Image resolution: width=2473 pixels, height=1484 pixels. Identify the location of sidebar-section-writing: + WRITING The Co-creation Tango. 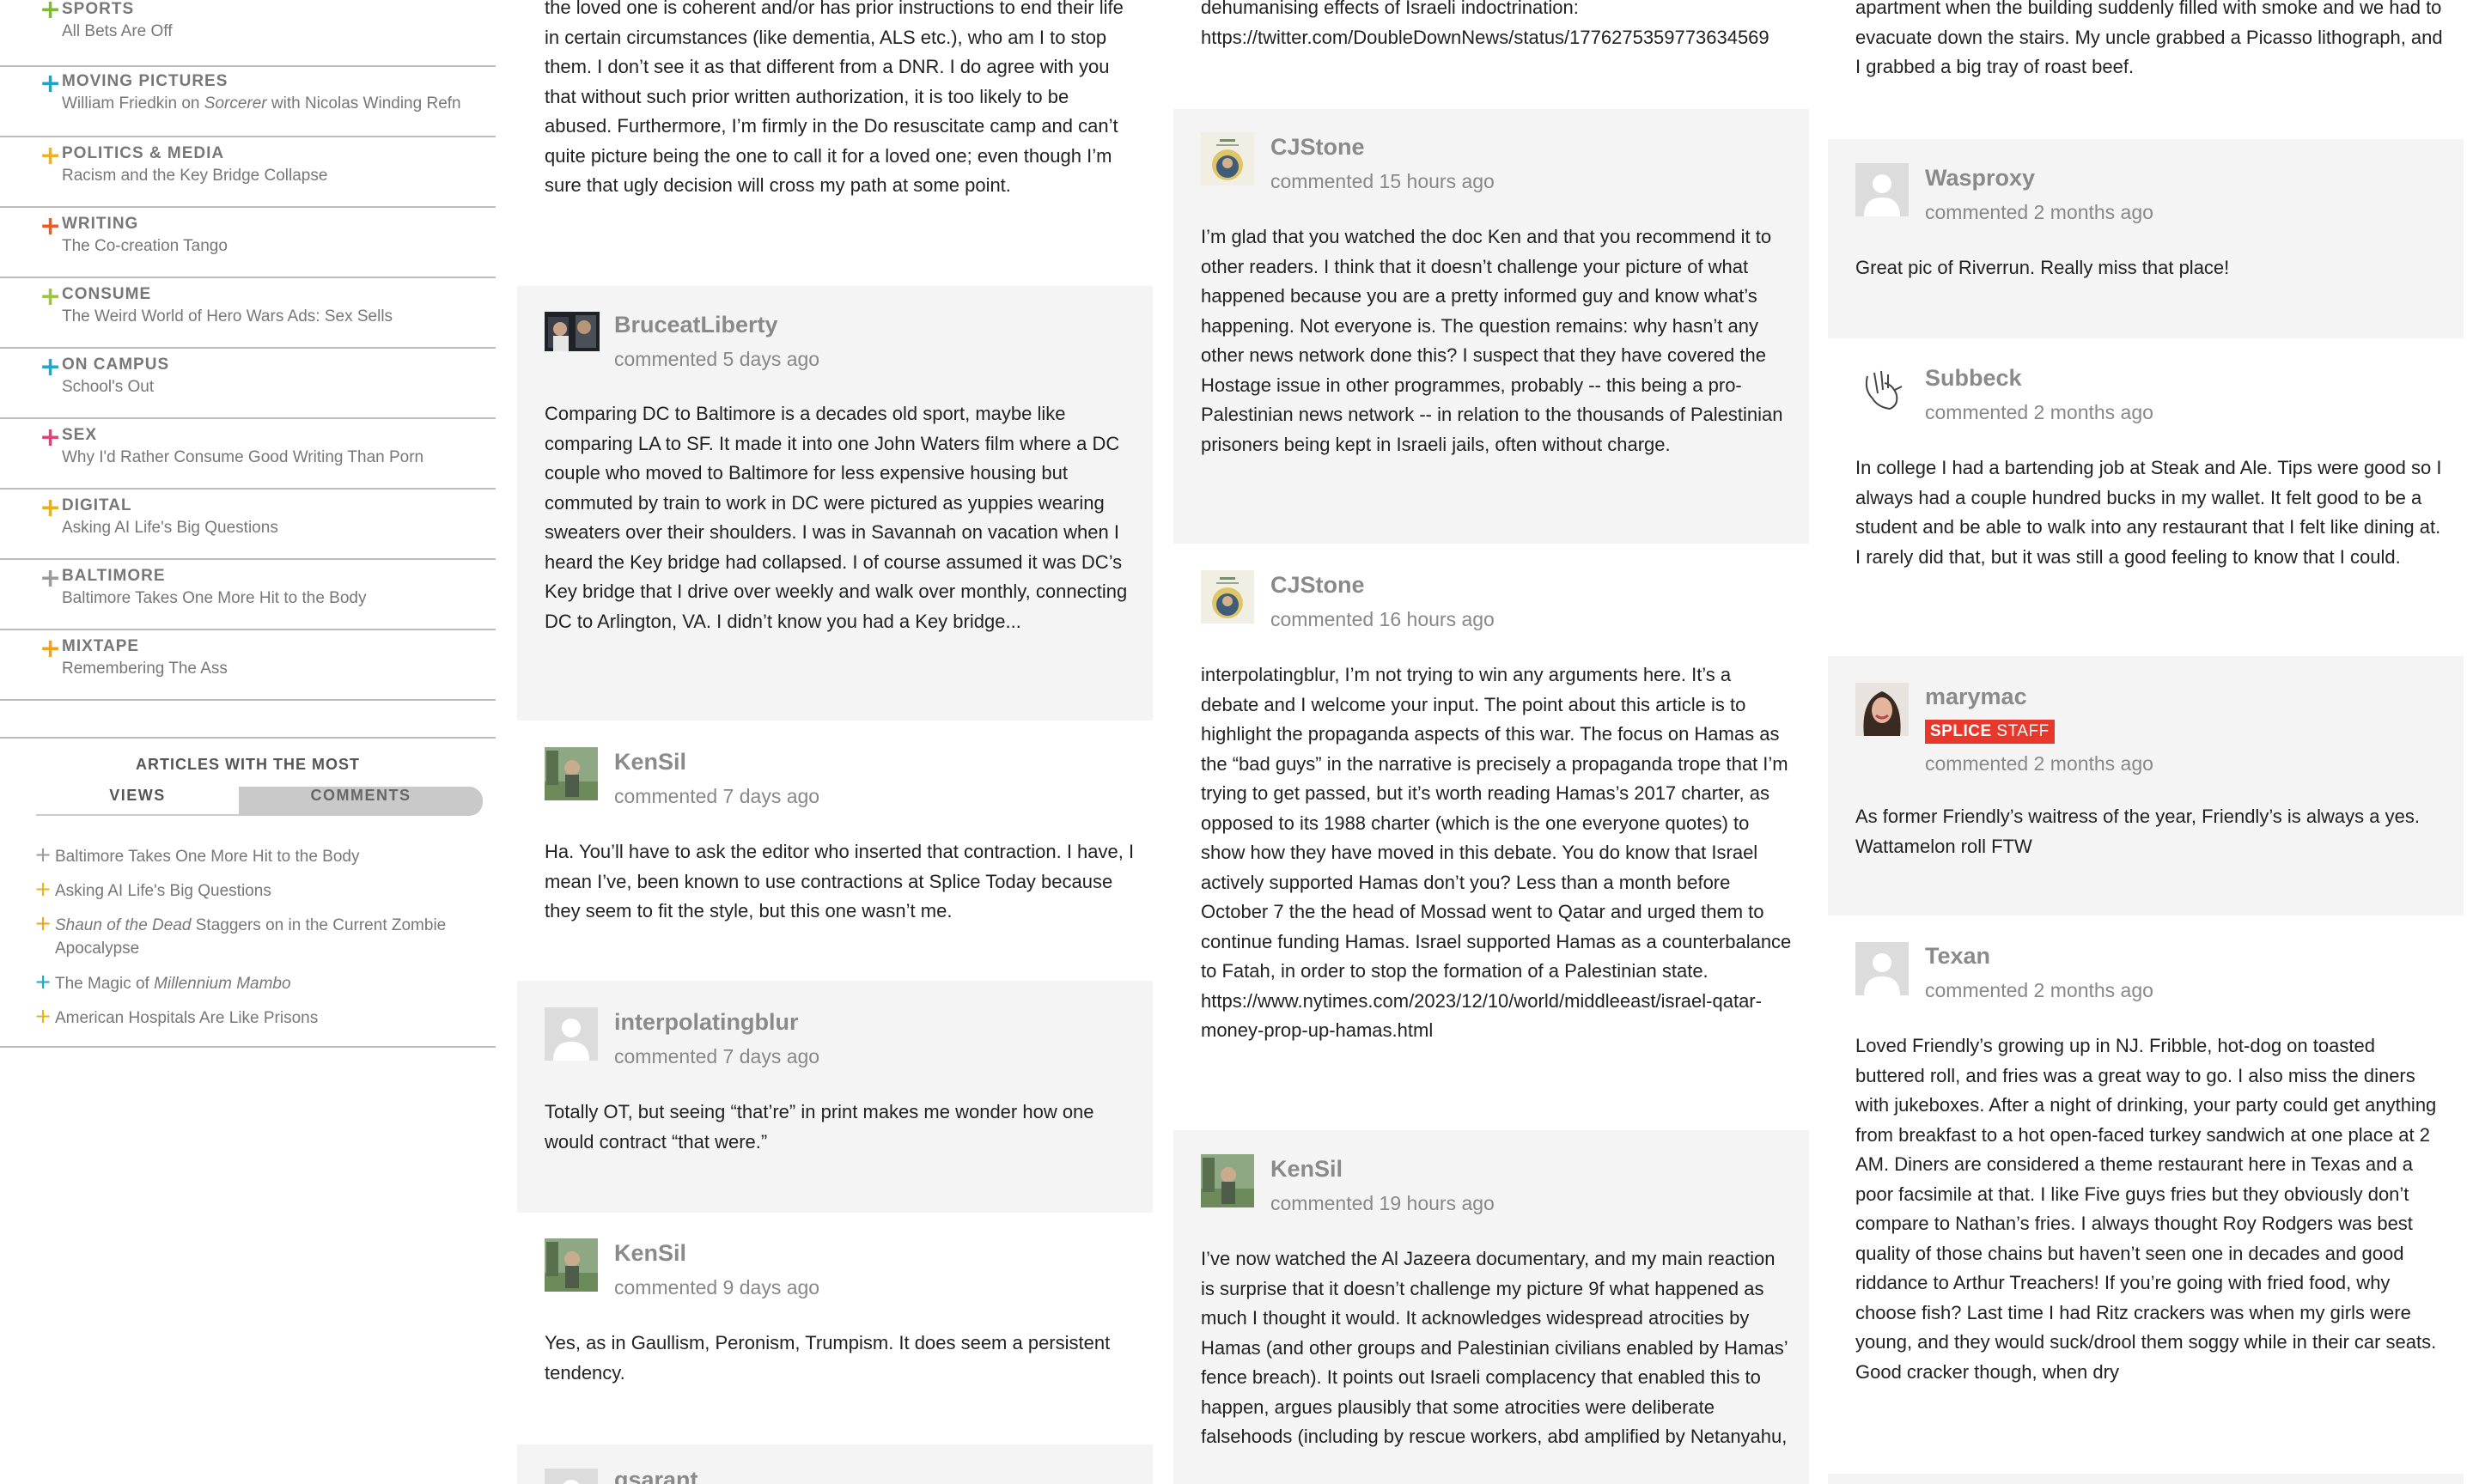
(248, 243).